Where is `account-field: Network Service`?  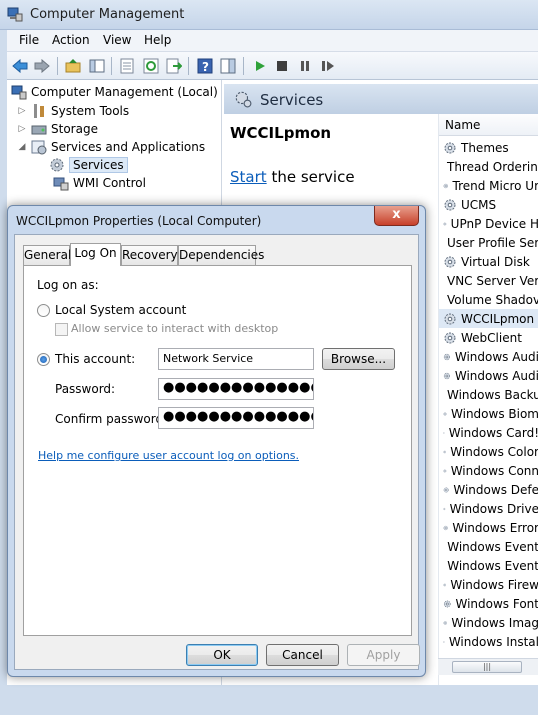 account-field: Network Service is located at coordinates (236, 359).